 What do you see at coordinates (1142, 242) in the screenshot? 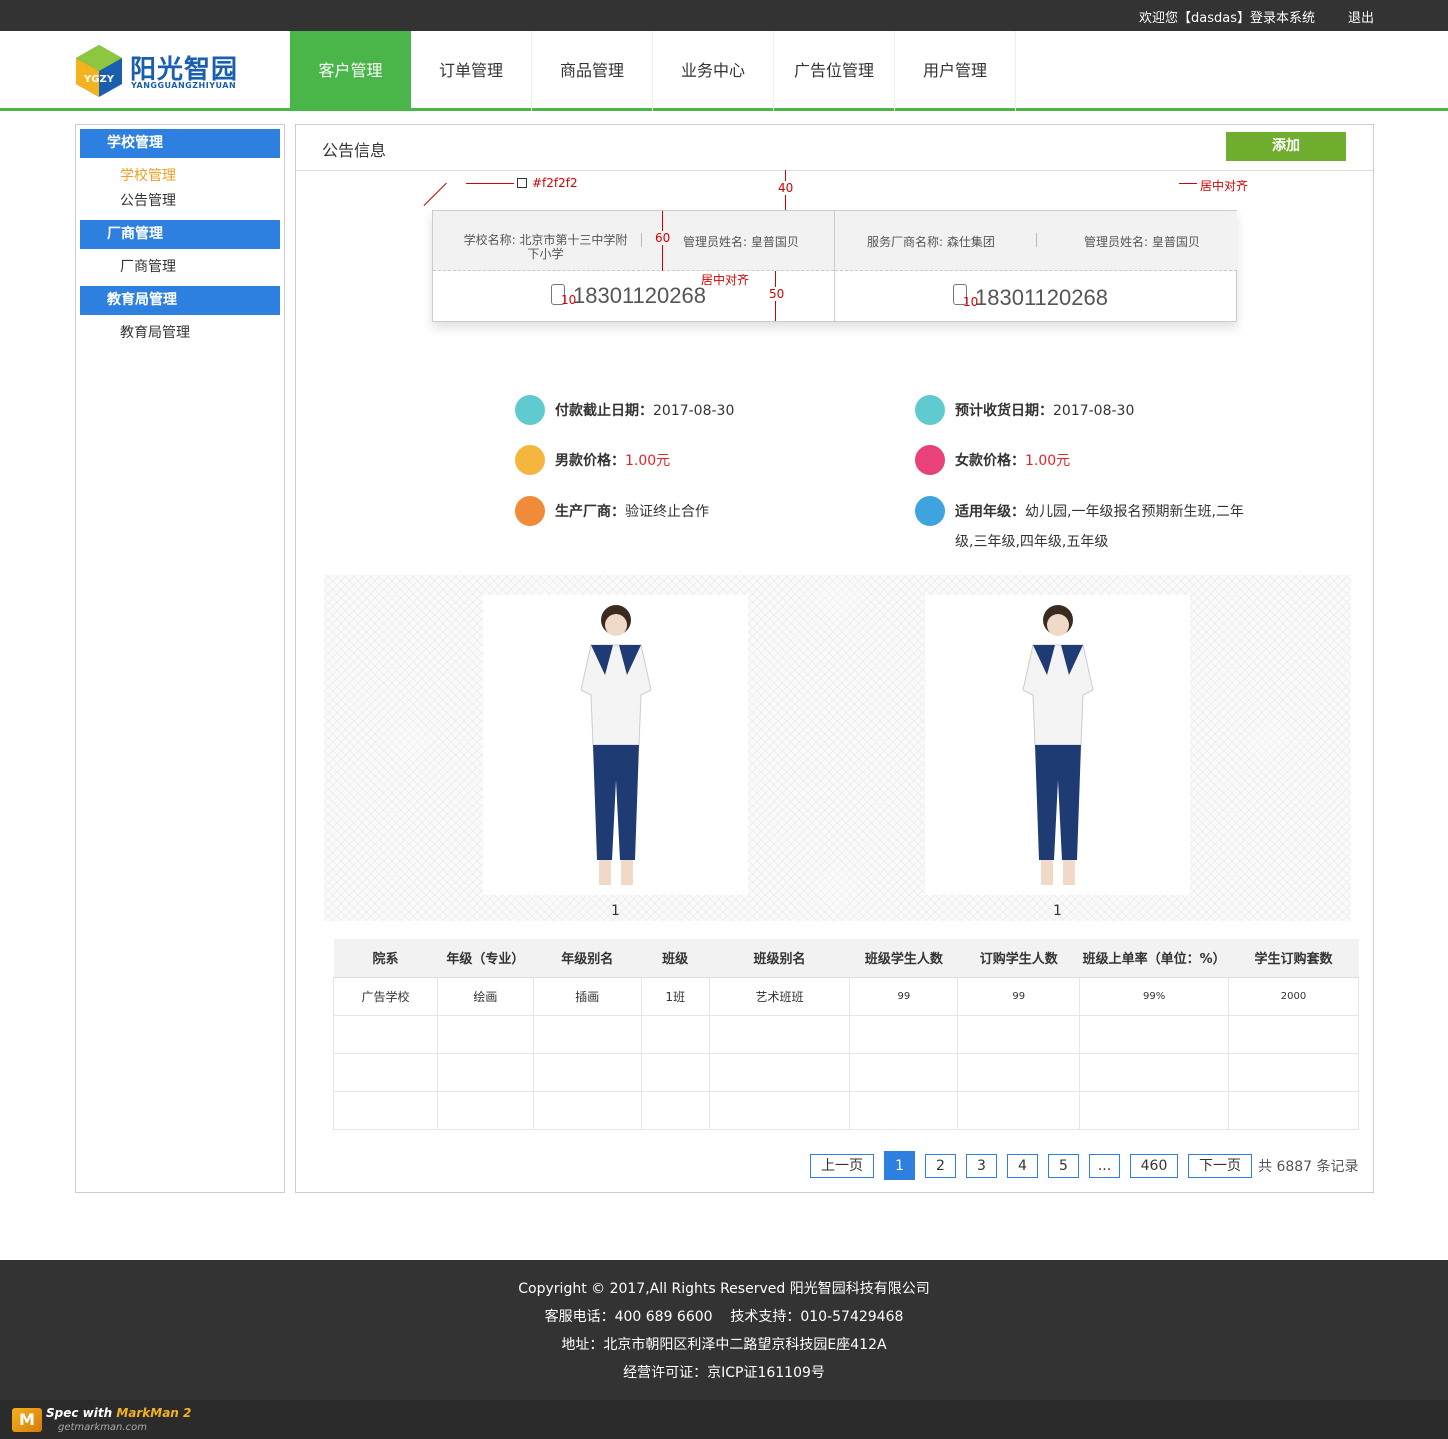
I see `vendor-admin: 管理员姓名: 皇普国贝` at bounding box center [1142, 242].